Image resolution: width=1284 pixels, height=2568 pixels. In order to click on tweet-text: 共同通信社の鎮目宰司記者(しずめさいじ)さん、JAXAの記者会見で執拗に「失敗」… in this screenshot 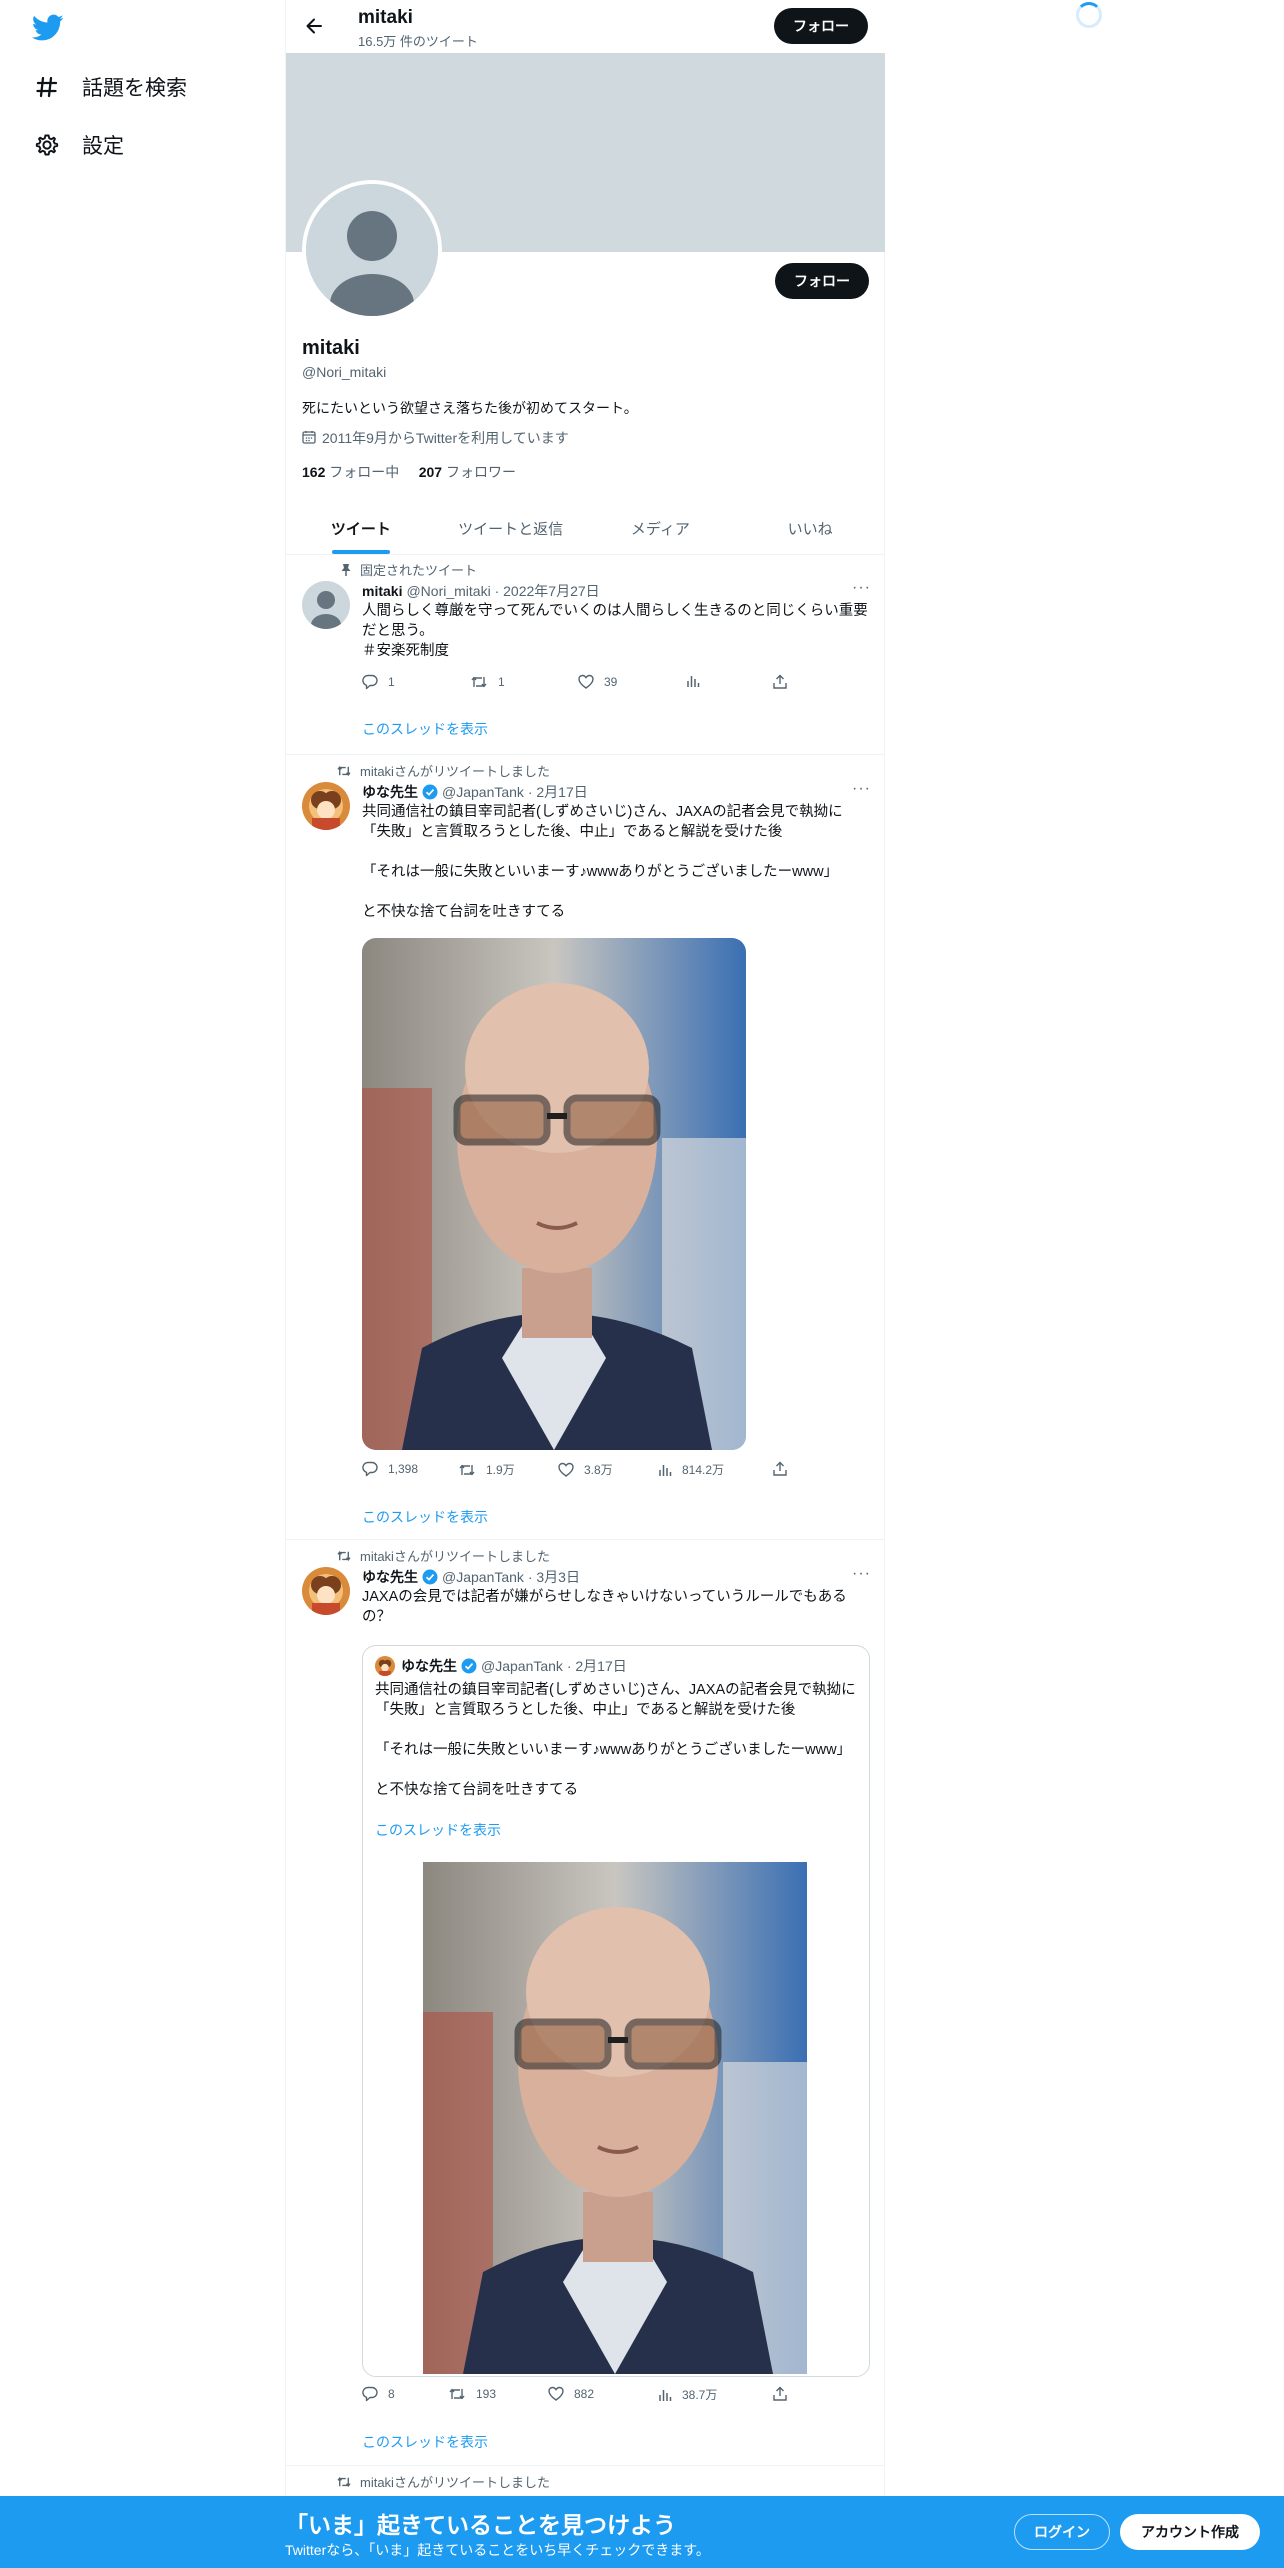, I will do `click(602, 862)`.